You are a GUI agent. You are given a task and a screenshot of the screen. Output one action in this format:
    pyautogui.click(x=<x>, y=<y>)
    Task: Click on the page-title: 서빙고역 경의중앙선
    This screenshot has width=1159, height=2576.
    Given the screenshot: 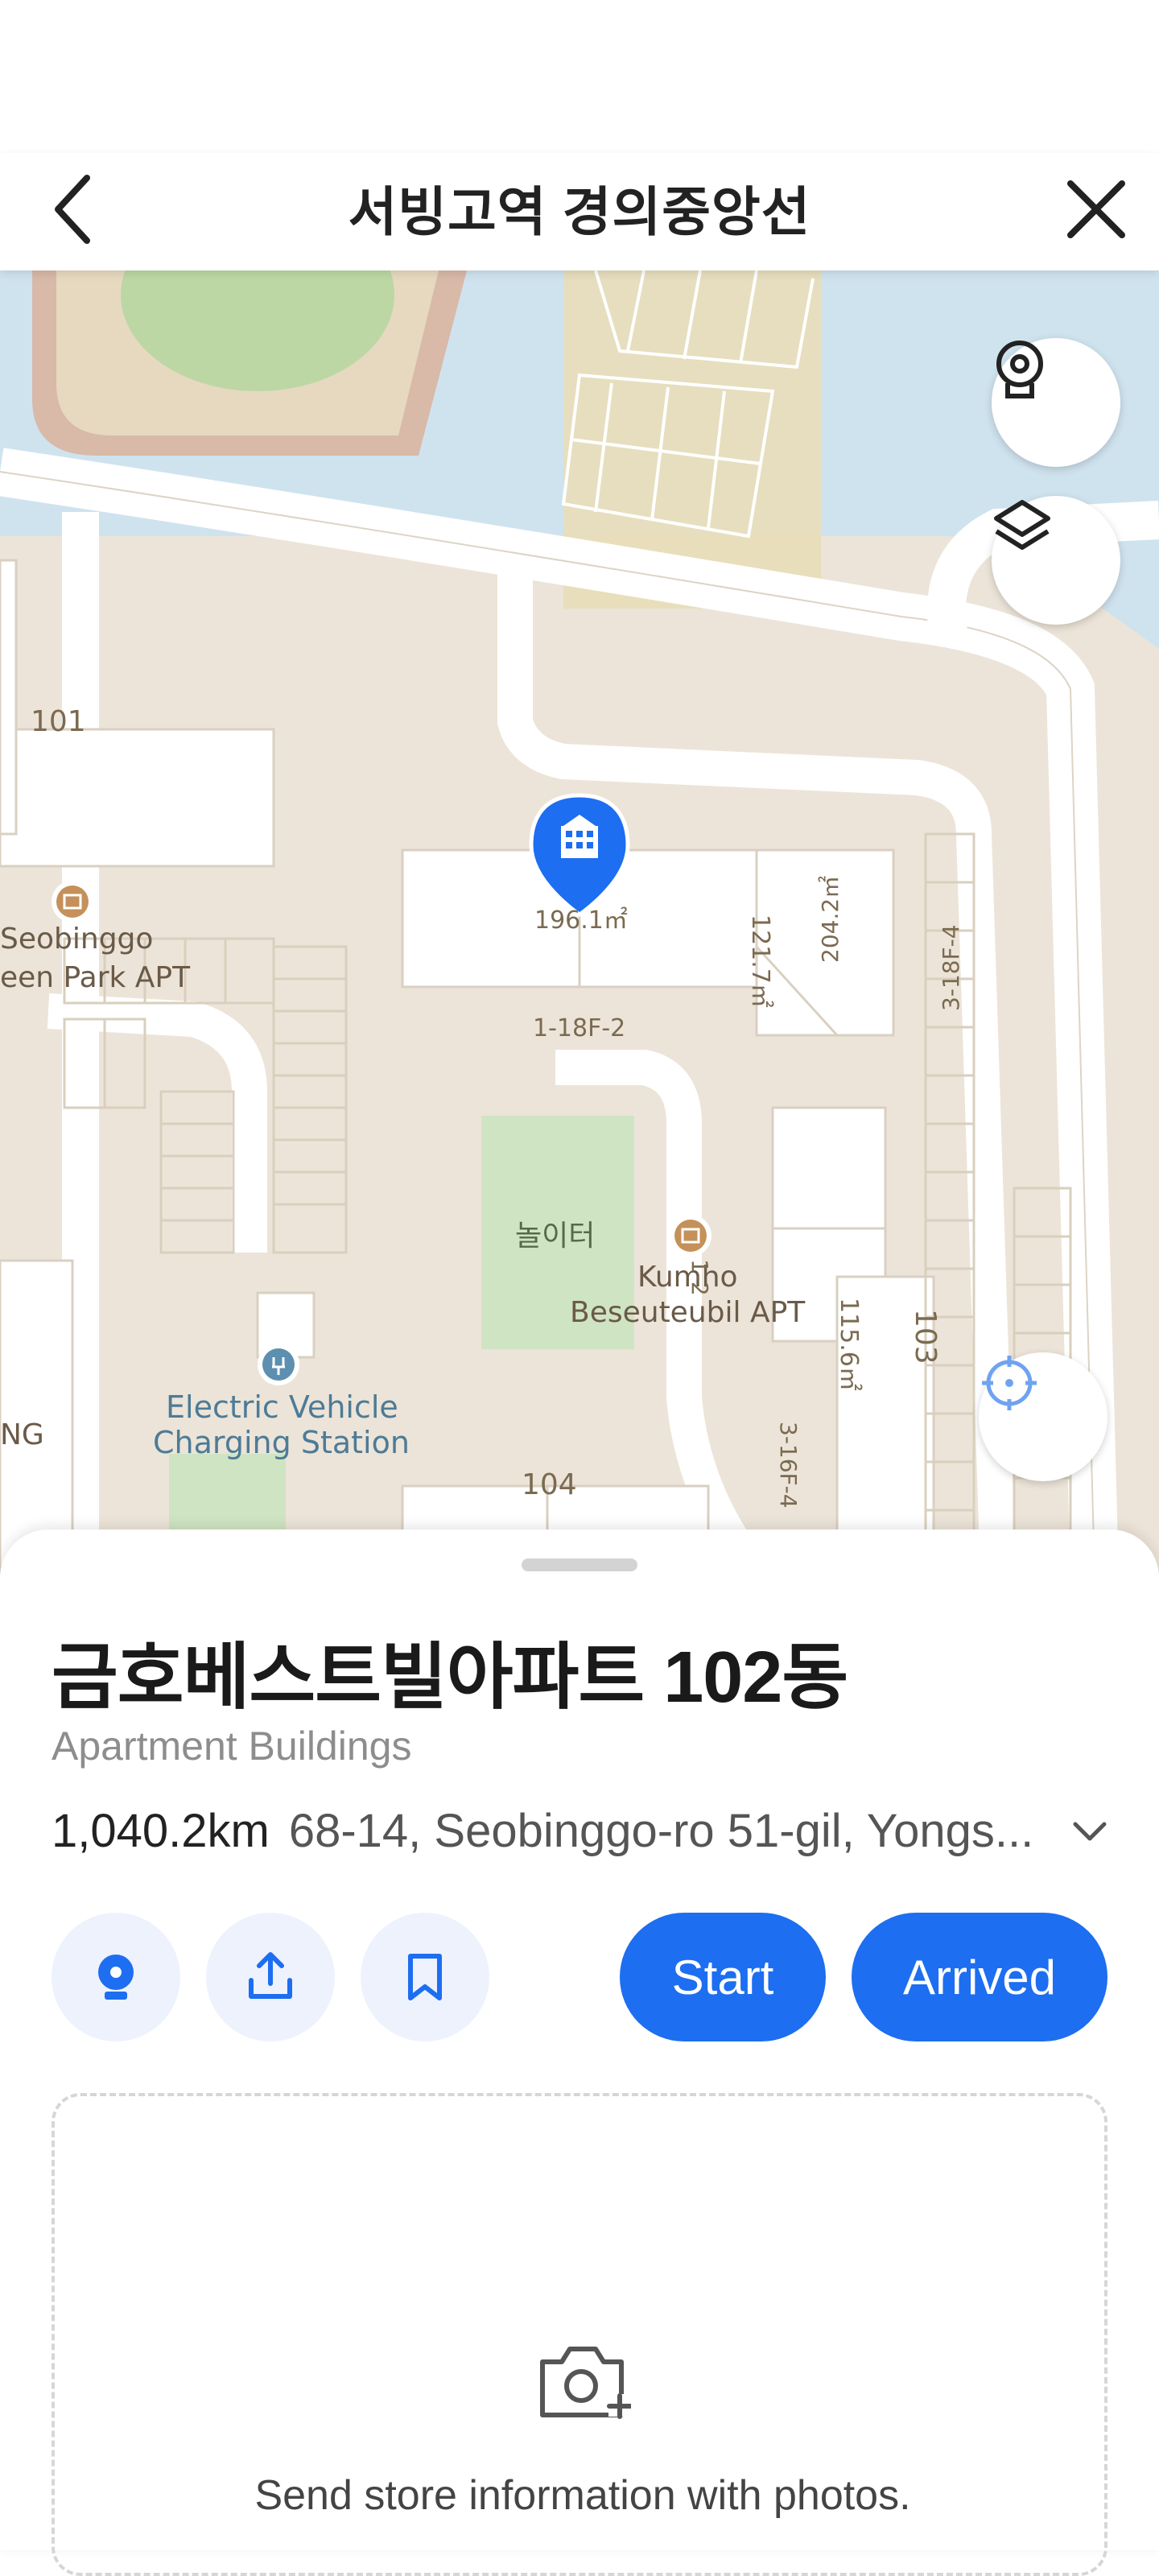 What is the action you would take?
    pyautogui.click(x=579, y=212)
    